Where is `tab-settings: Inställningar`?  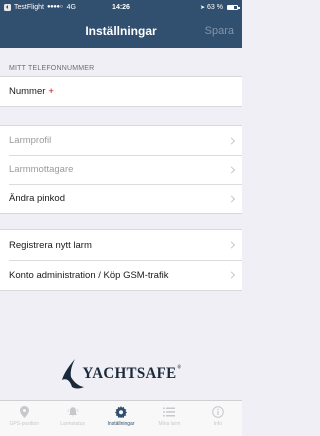 tab-settings: Inställningar is located at coordinates (121, 418).